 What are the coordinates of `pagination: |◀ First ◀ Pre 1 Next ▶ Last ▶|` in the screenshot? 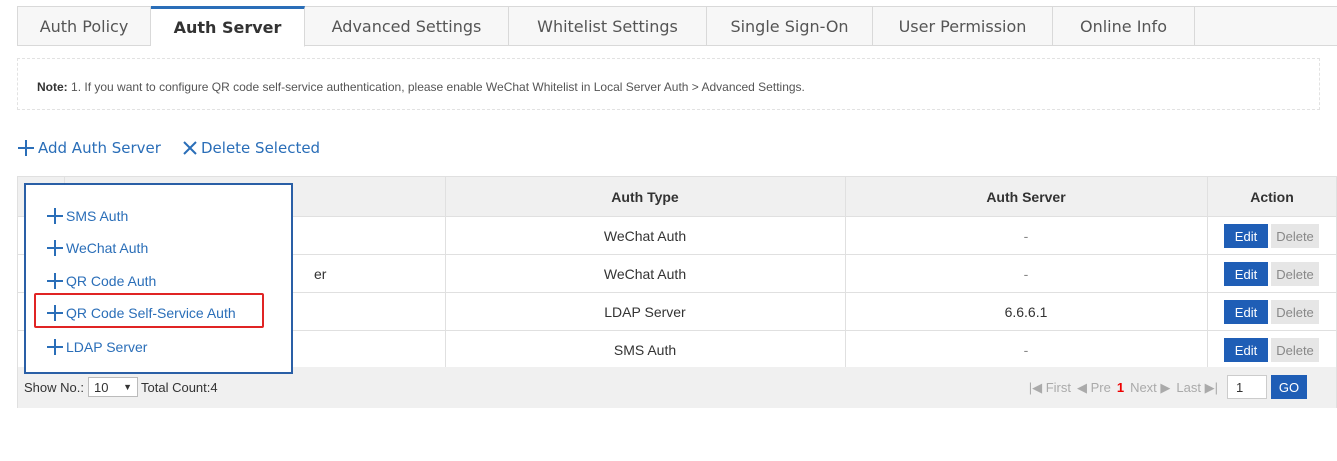 It's located at (1123, 388).